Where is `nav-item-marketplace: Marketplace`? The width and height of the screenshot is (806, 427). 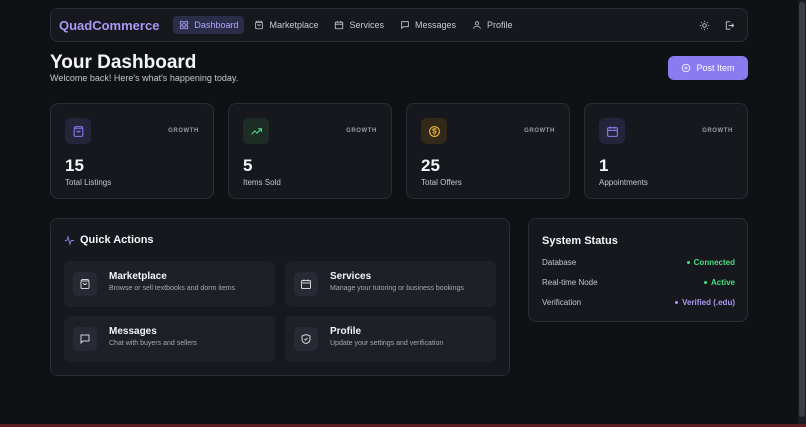
nav-item-marketplace: Marketplace is located at coordinates (286, 25).